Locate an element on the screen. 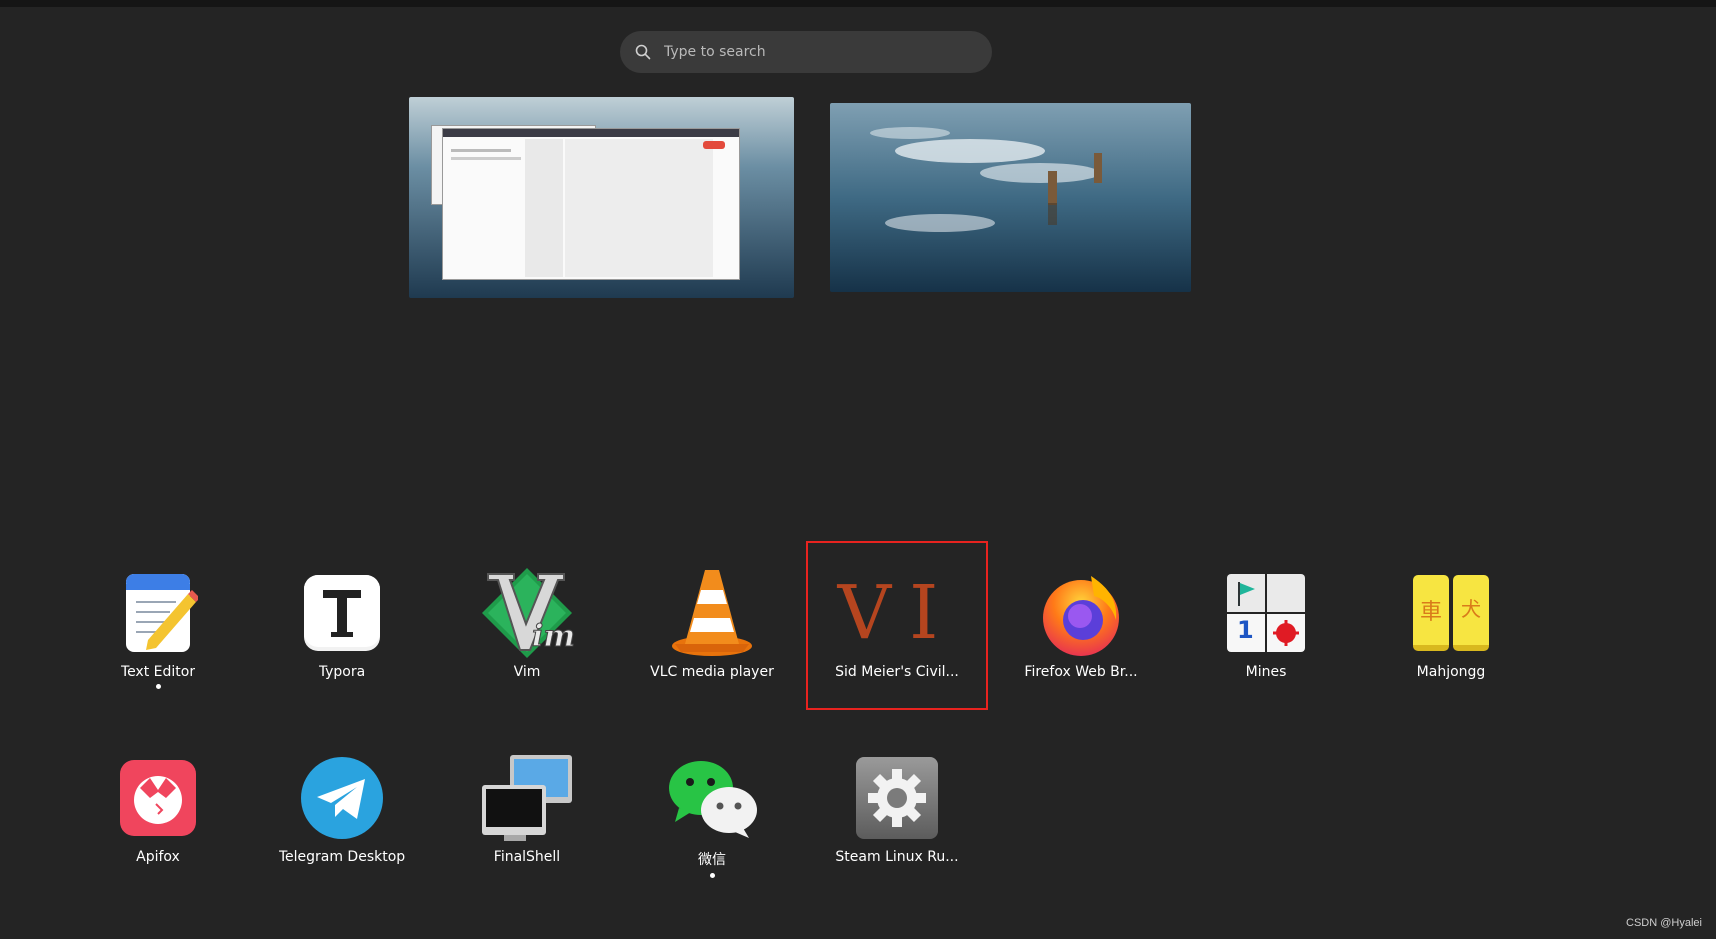 The width and height of the screenshot is (1716, 939). app-label: Mahjongg is located at coordinates (1451, 672).